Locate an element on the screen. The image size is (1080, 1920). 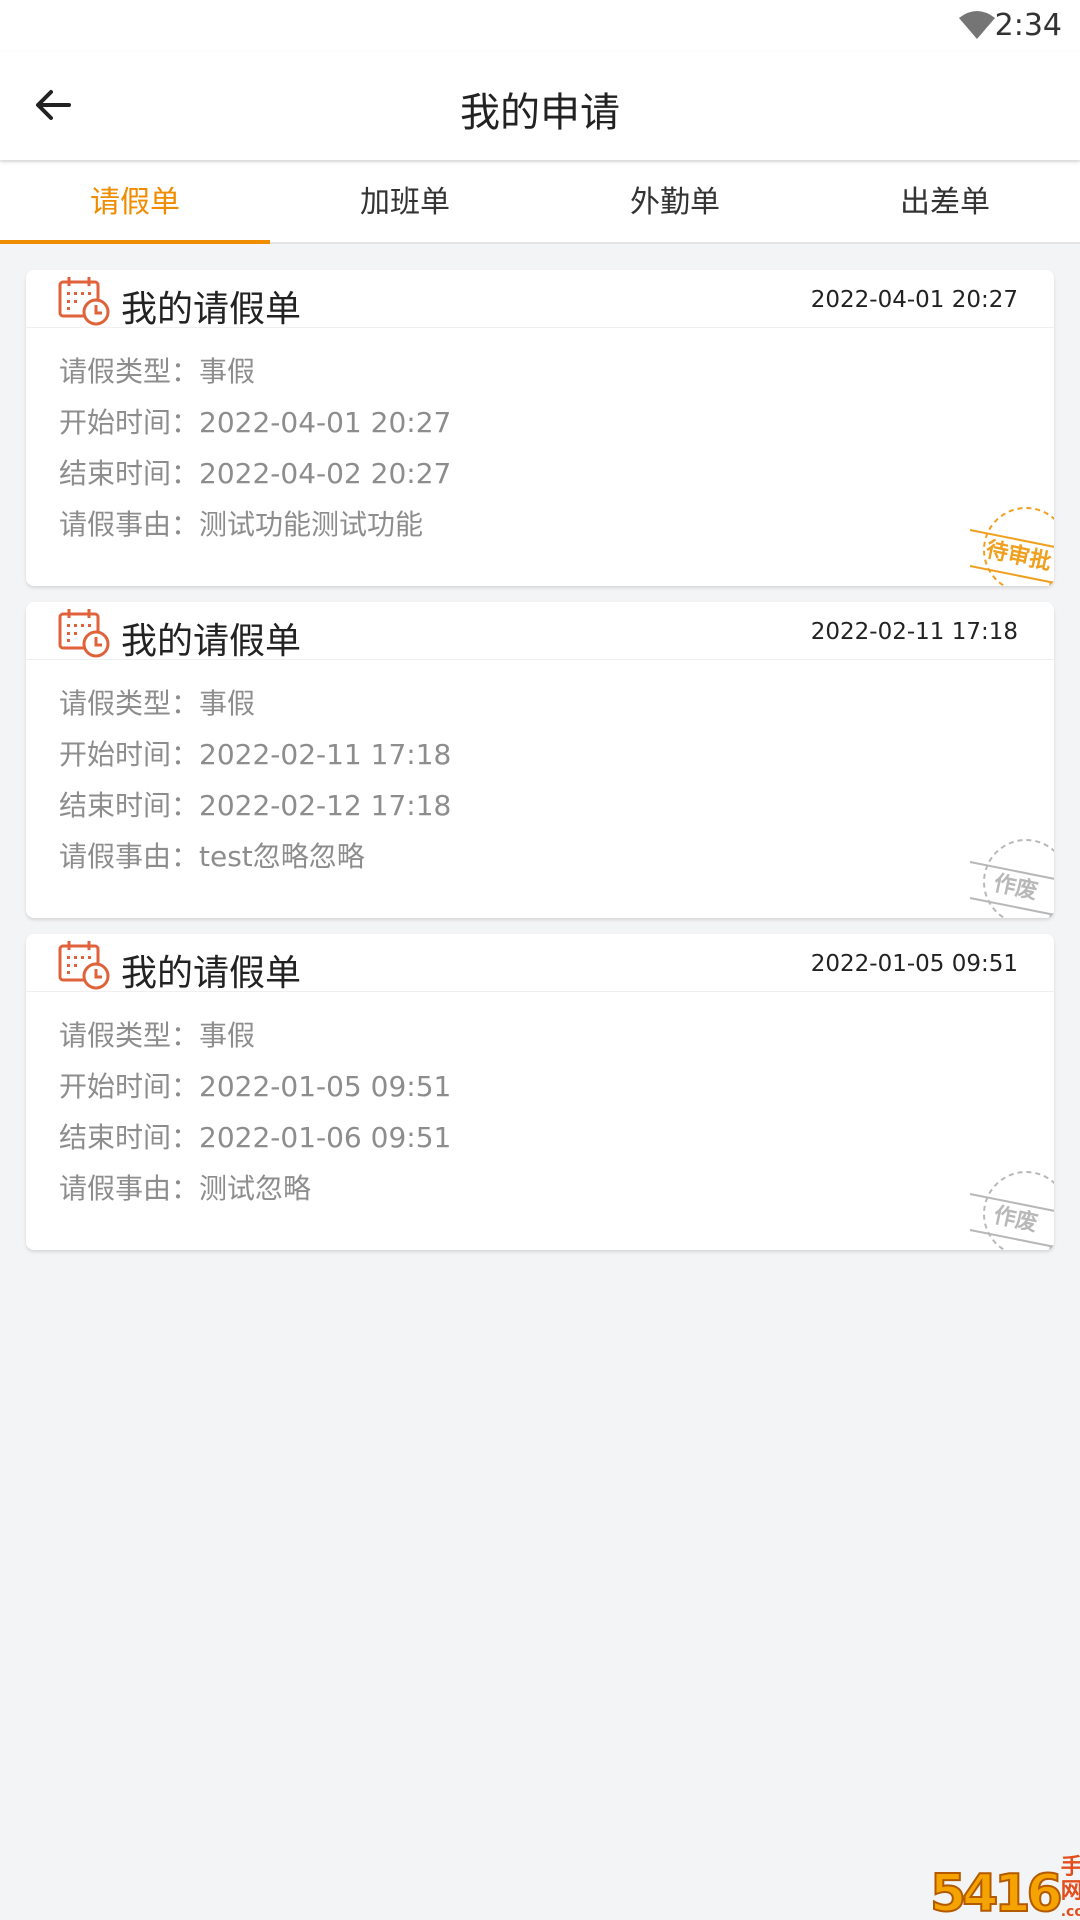
tab-bar: 请假单 加班单 外勤单 出差单 is located at coordinates (540, 203).